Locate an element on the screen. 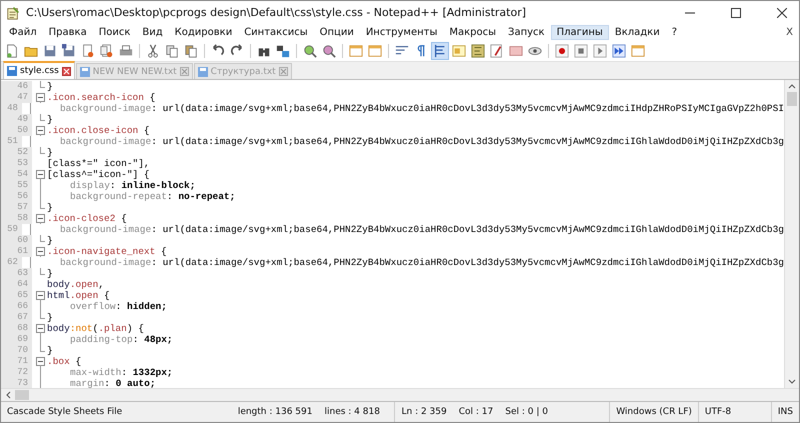 The height and width of the screenshot is (423, 800). line-number: 57 is located at coordinates (16, 207).